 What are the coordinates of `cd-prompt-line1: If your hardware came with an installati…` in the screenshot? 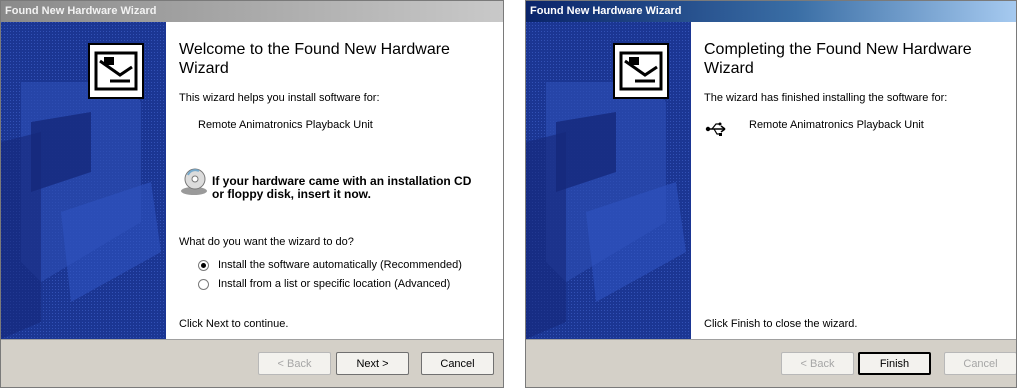 It's located at (342, 181).